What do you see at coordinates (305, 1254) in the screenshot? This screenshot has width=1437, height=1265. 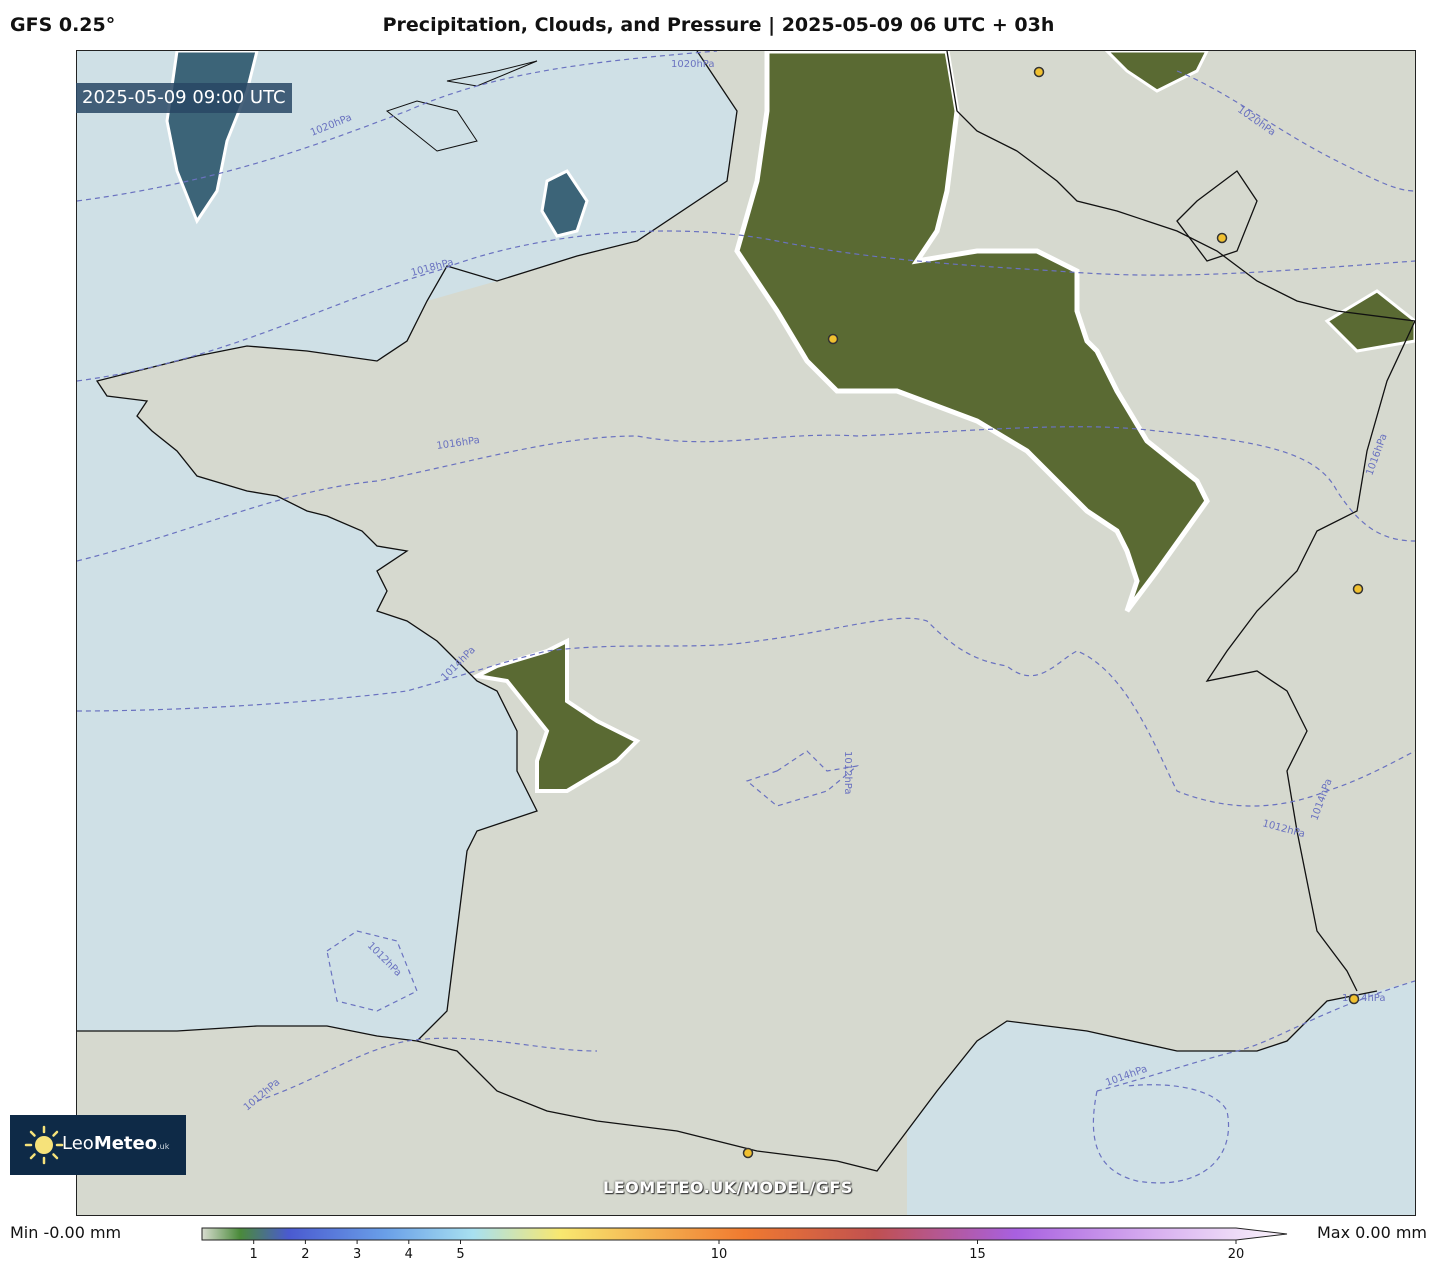 I see `colorbar-tick-label: 2` at bounding box center [305, 1254].